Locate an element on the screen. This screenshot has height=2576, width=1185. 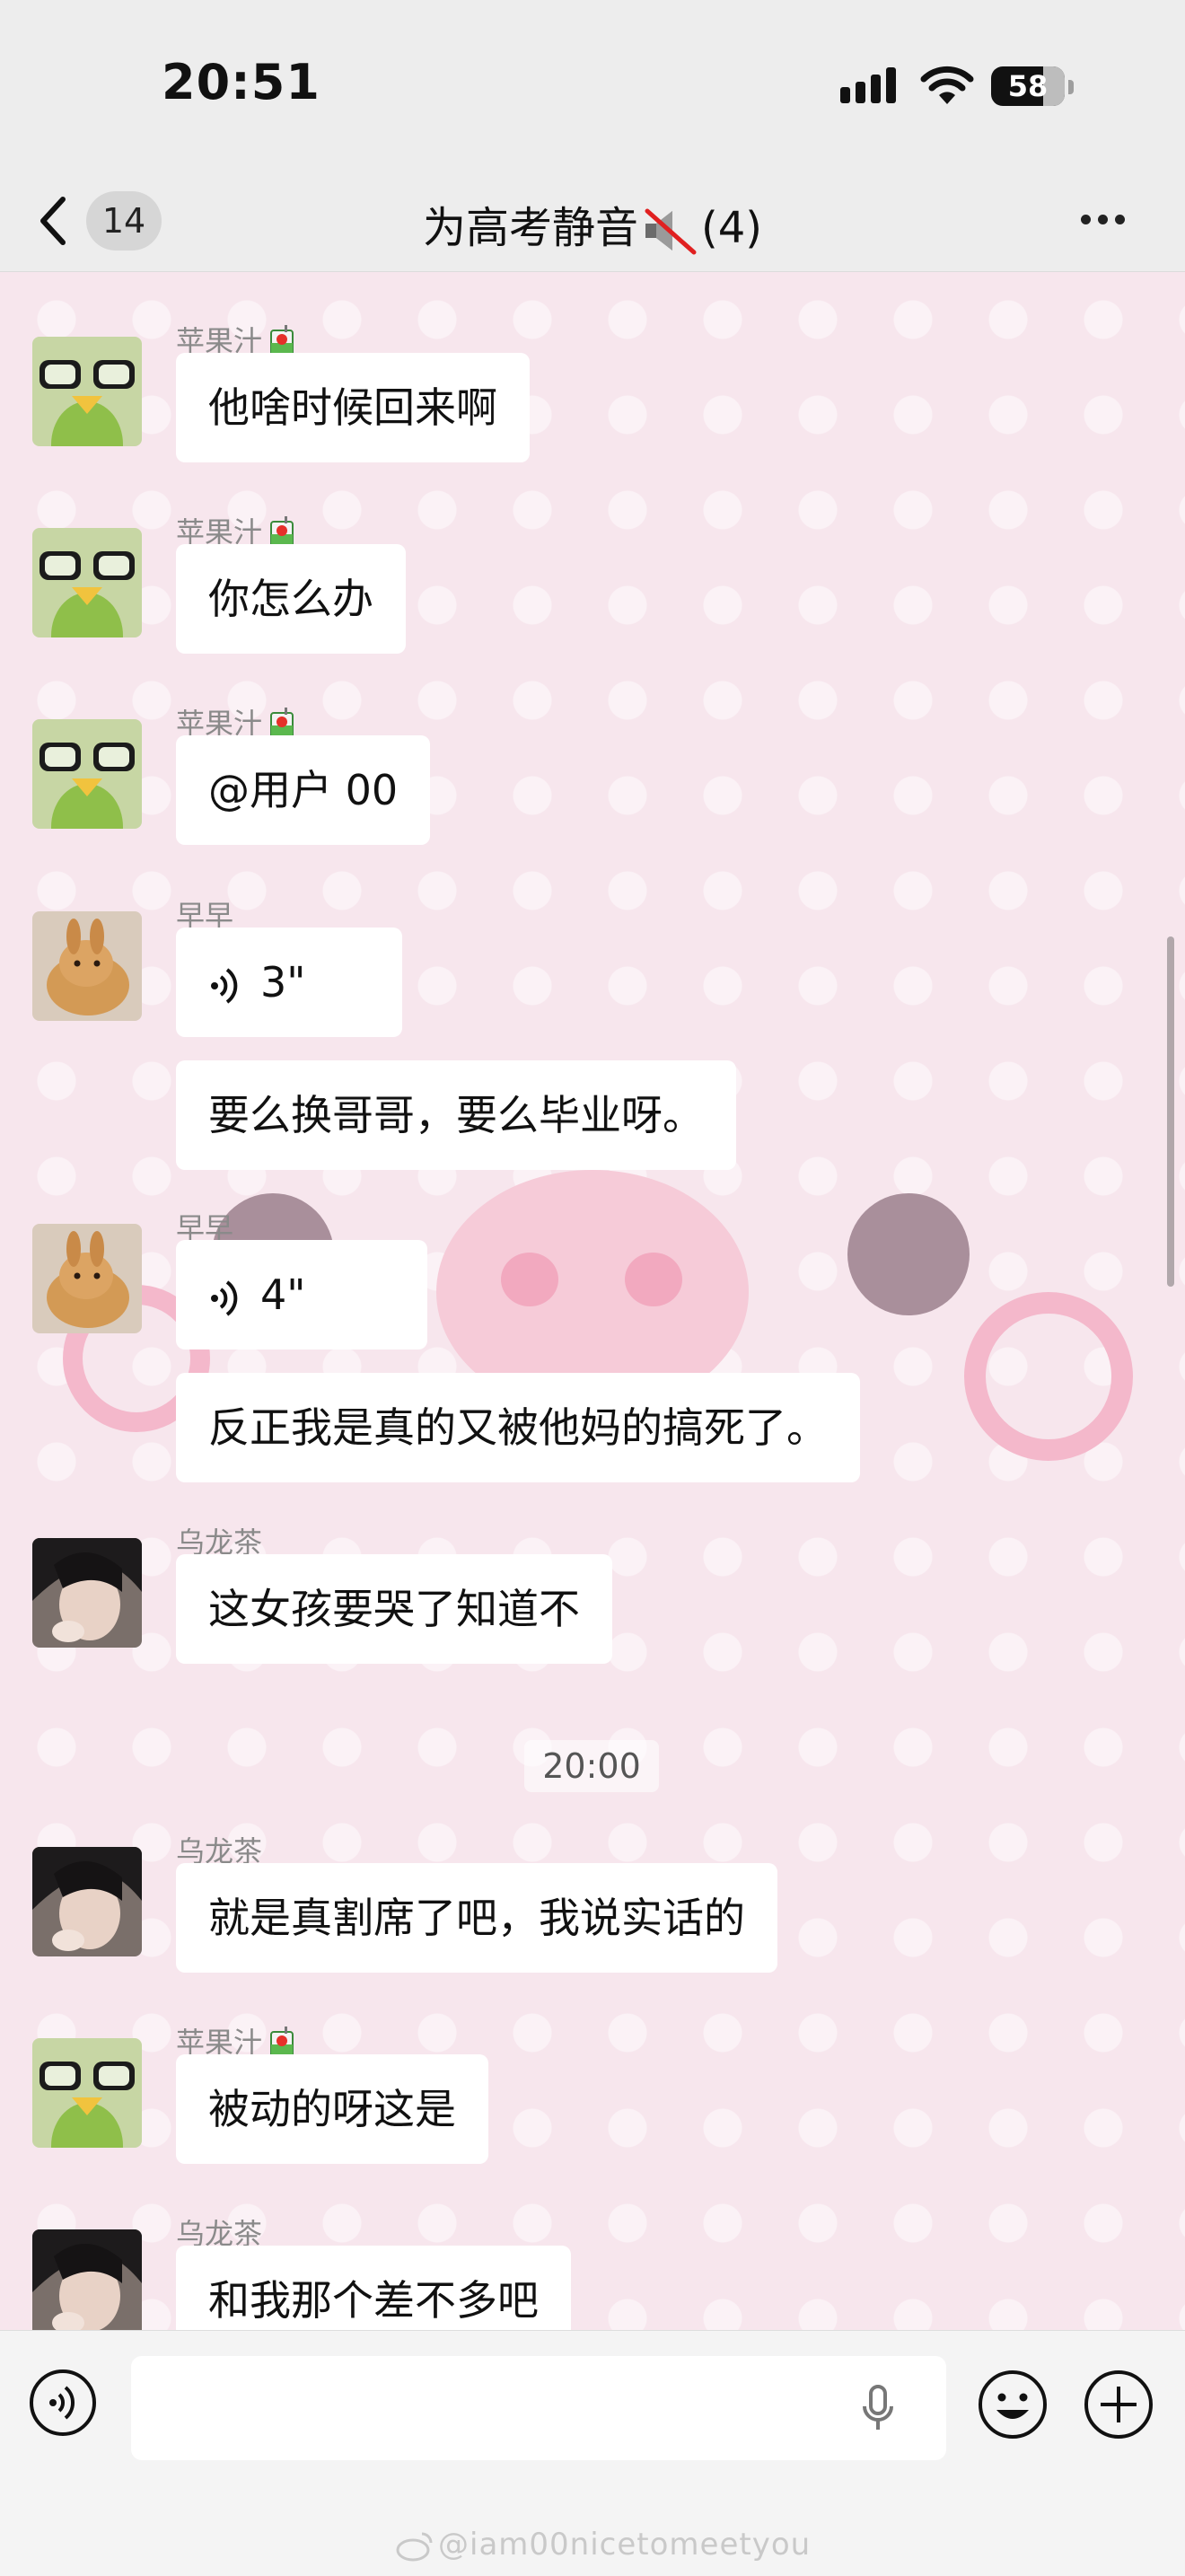
member-count: (4) is located at coordinates (731, 228).